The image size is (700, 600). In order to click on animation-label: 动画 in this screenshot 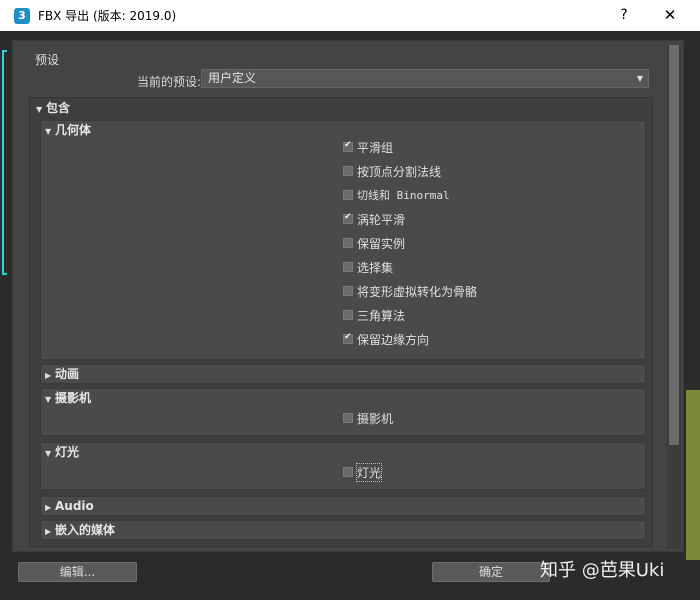, I will do `click(67, 374)`.